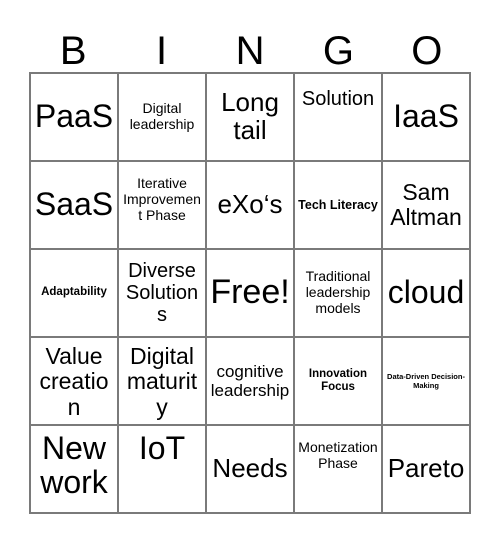  What do you see at coordinates (338, 99) in the screenshot?
I see `bingo-cell-label: Solution` at bounding box center [338, 99].